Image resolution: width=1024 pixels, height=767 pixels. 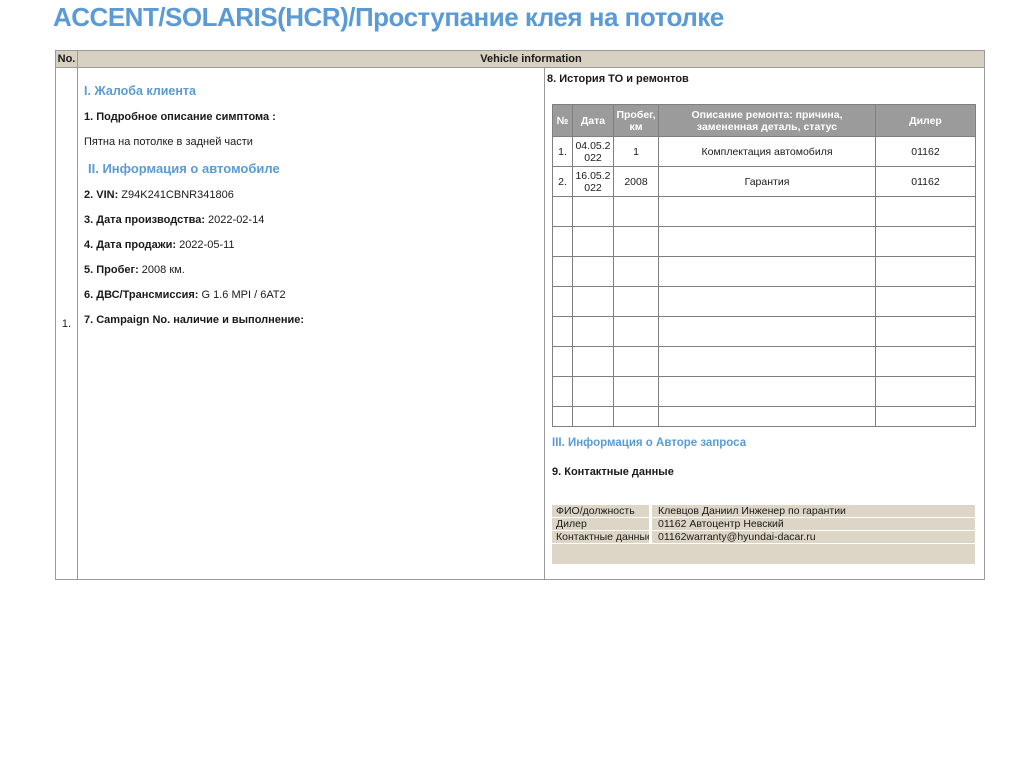 What do you see at coordinates (194, 320) in the screenshot?
I see `field-label: 7. Campaign No. наличие и выполнение:` at bounding box center [194, 320].